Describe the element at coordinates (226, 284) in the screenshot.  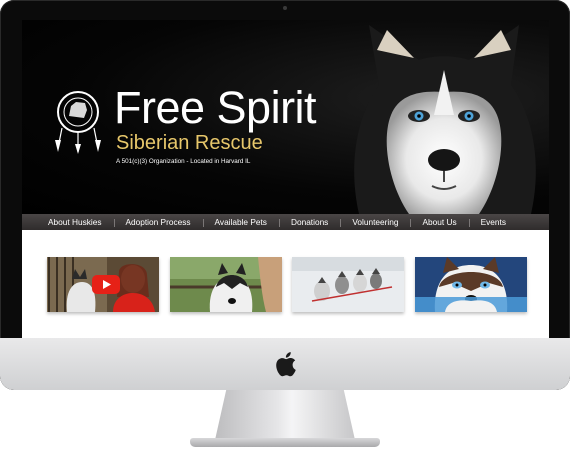
I see `husky-with-person-photo` at that location.